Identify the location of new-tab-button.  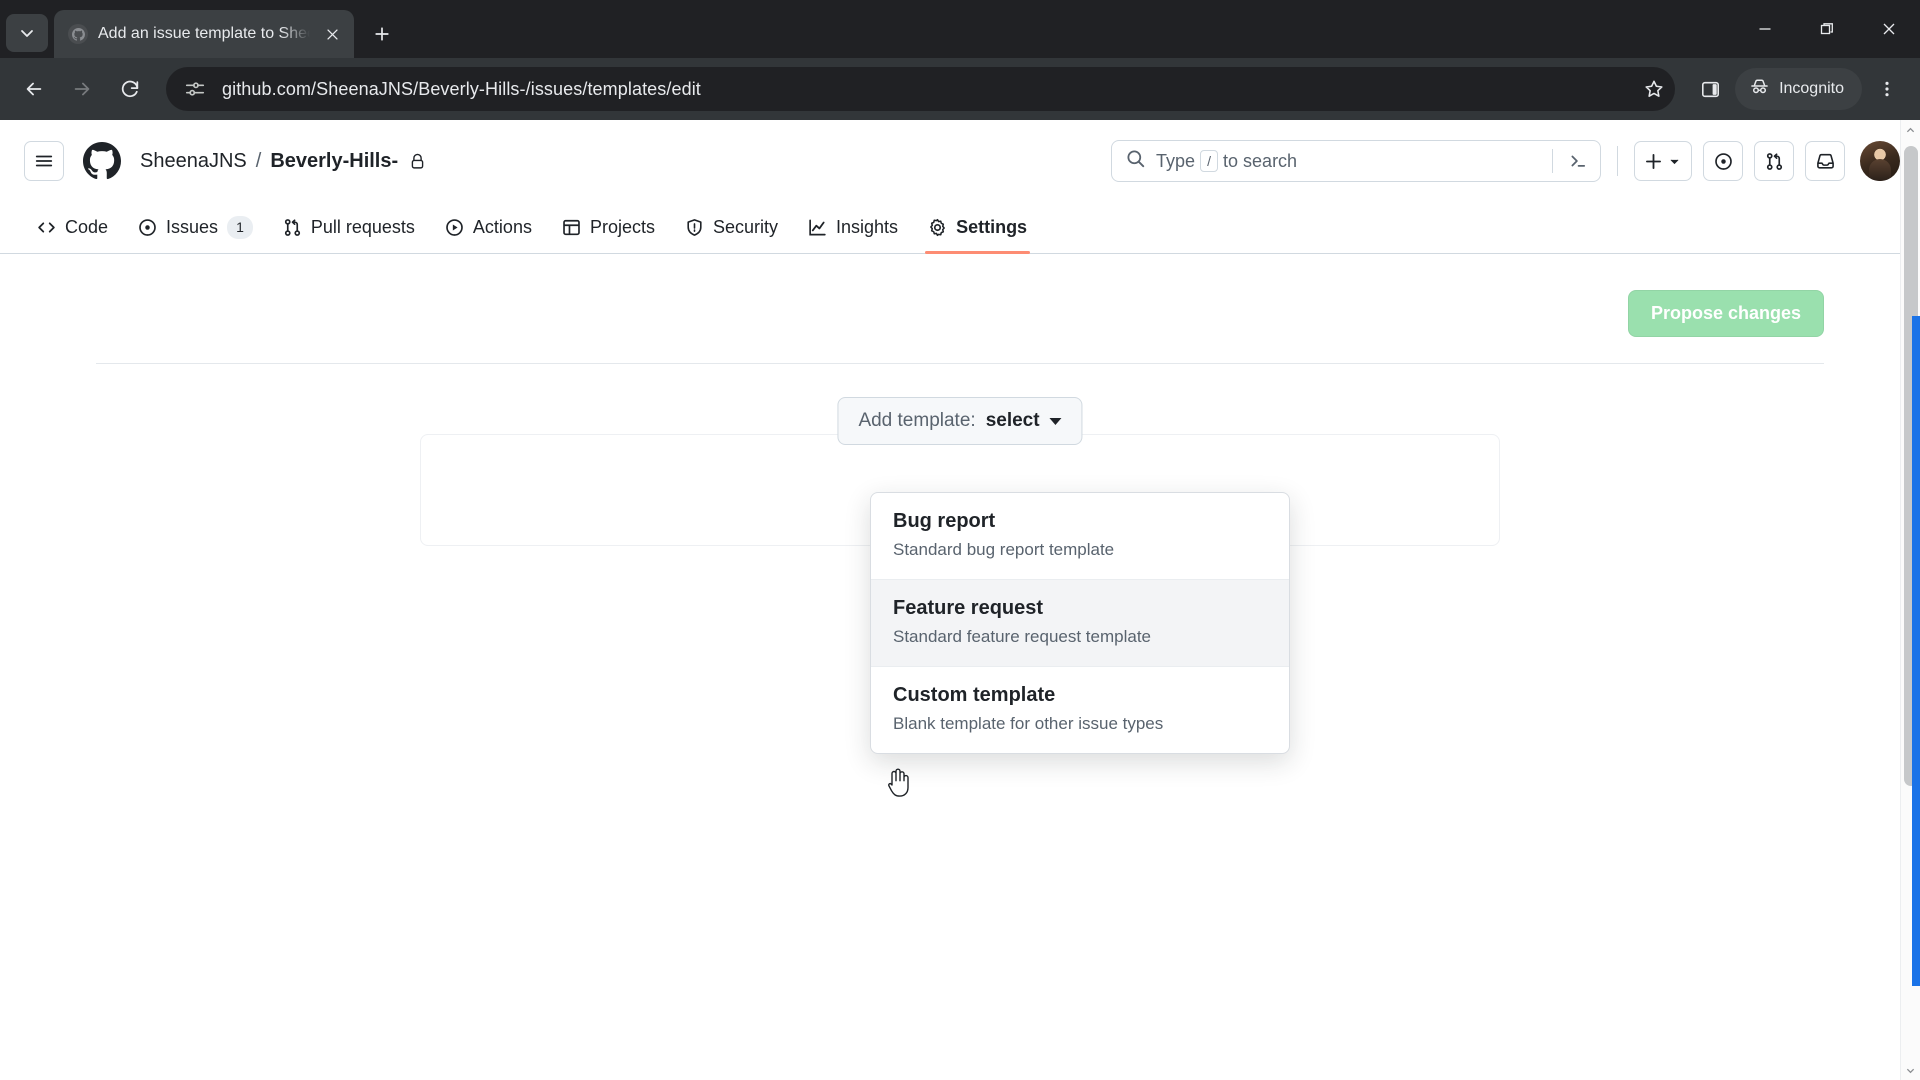
(382, 34).